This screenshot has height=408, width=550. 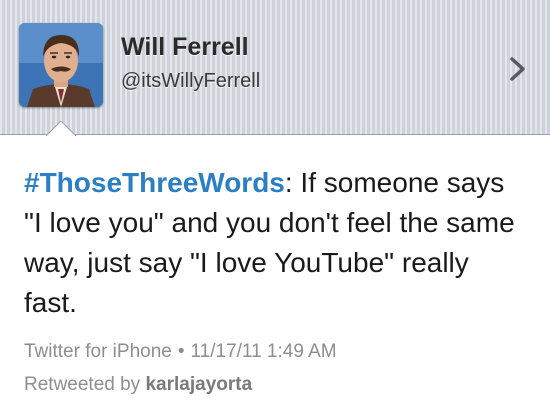 I want to click on speech-pointer, so click(x=61, y=128).